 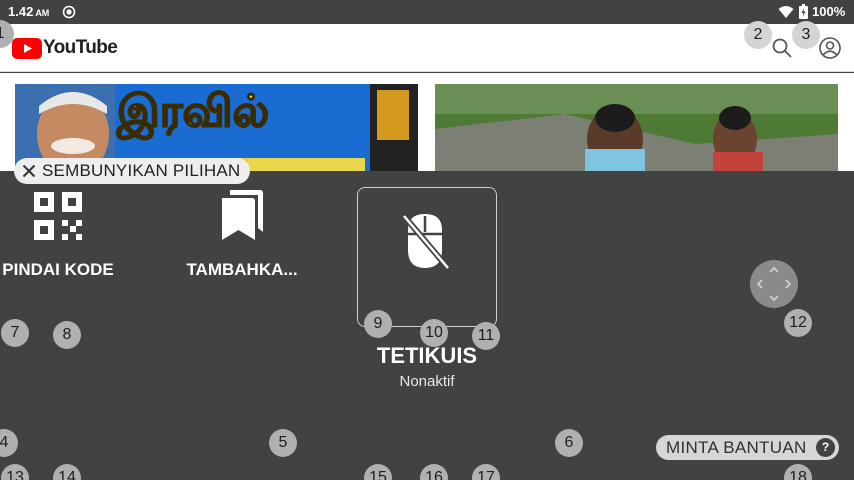 What do you see at coordinates (782, 48) in the screenshot?
I see `search-icon` at bounding box center [782, 48].